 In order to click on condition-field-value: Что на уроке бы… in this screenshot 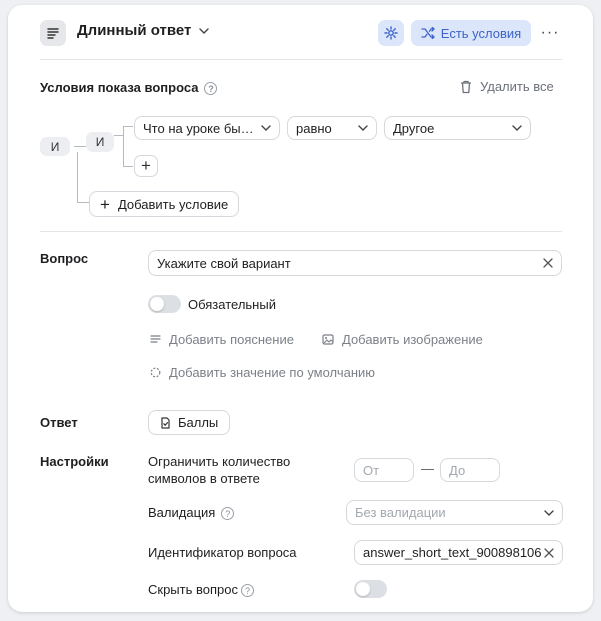, I will do `click(198, 128)`.